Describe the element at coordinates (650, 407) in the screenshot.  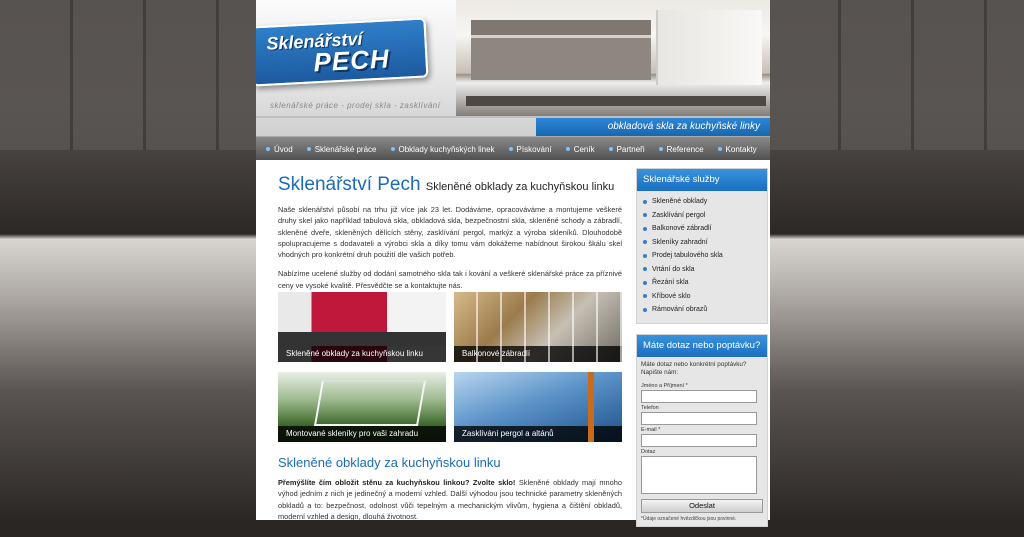
I see `phone-label: Telefon` at that location.